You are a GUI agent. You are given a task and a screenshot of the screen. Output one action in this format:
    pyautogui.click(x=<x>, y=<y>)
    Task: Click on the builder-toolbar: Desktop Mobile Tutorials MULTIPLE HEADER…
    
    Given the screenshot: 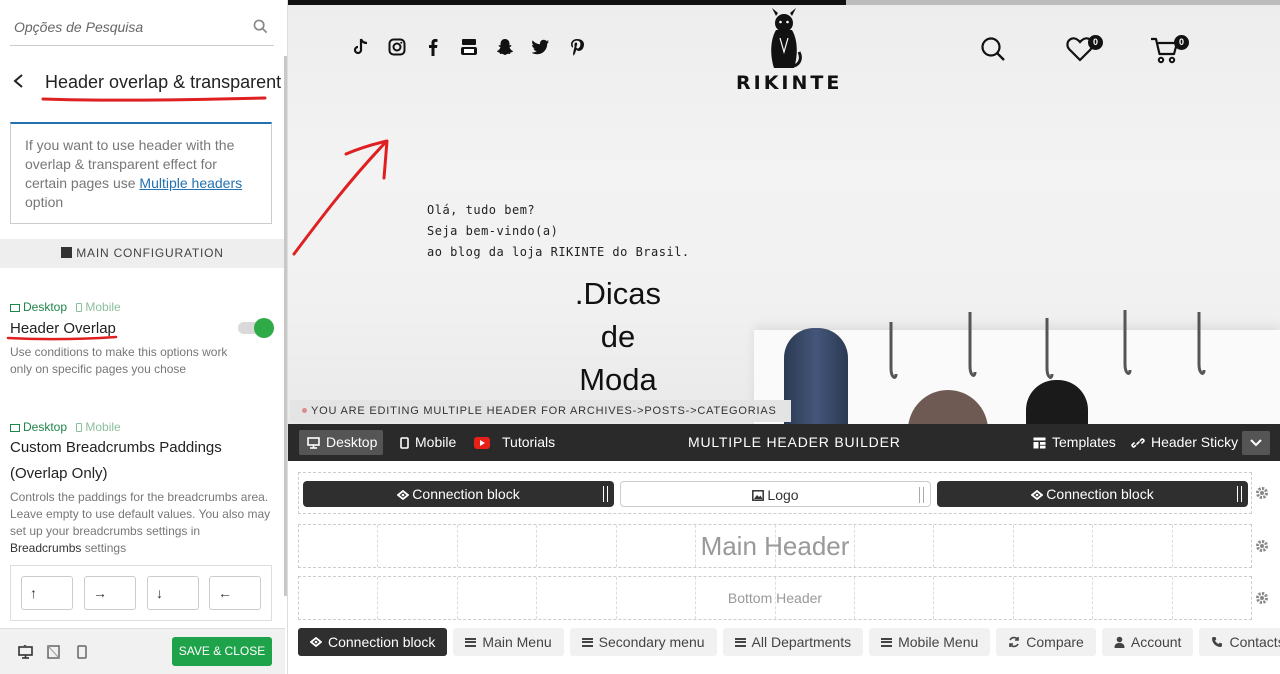 What is the action you would take?
    pyautogui.click(x=784, y=442)
    